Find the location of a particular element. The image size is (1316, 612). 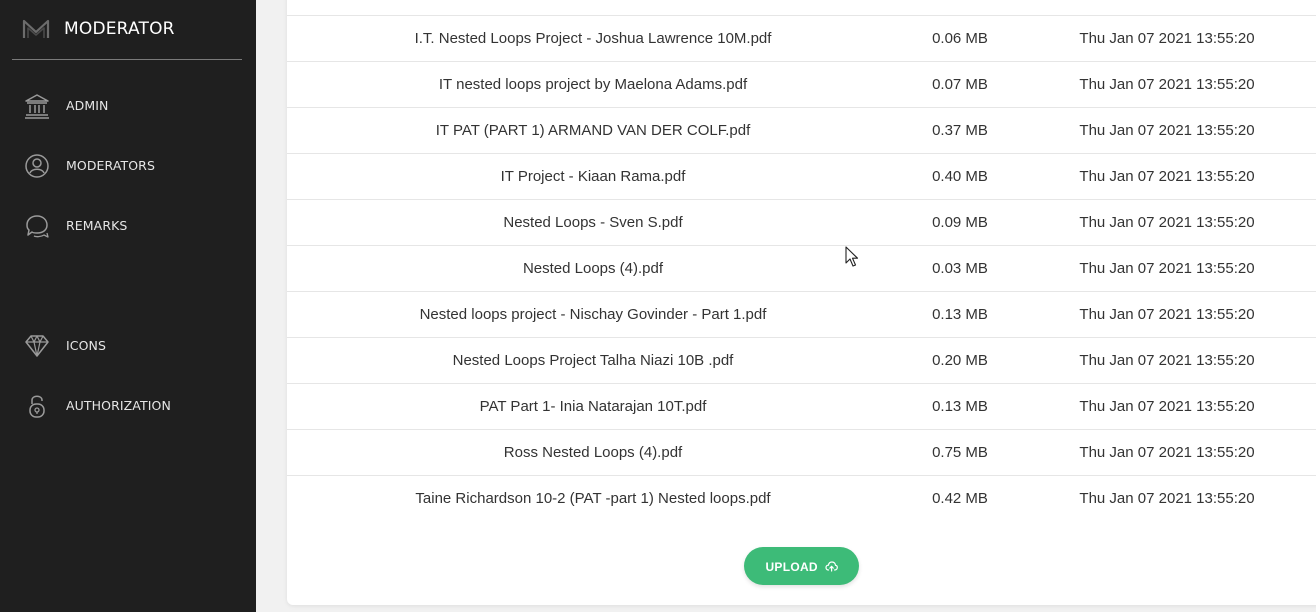

file-name: IT PAT (PART 1) ARMAND VAN DER COLF.pdf is located at coordinates (593, 131).